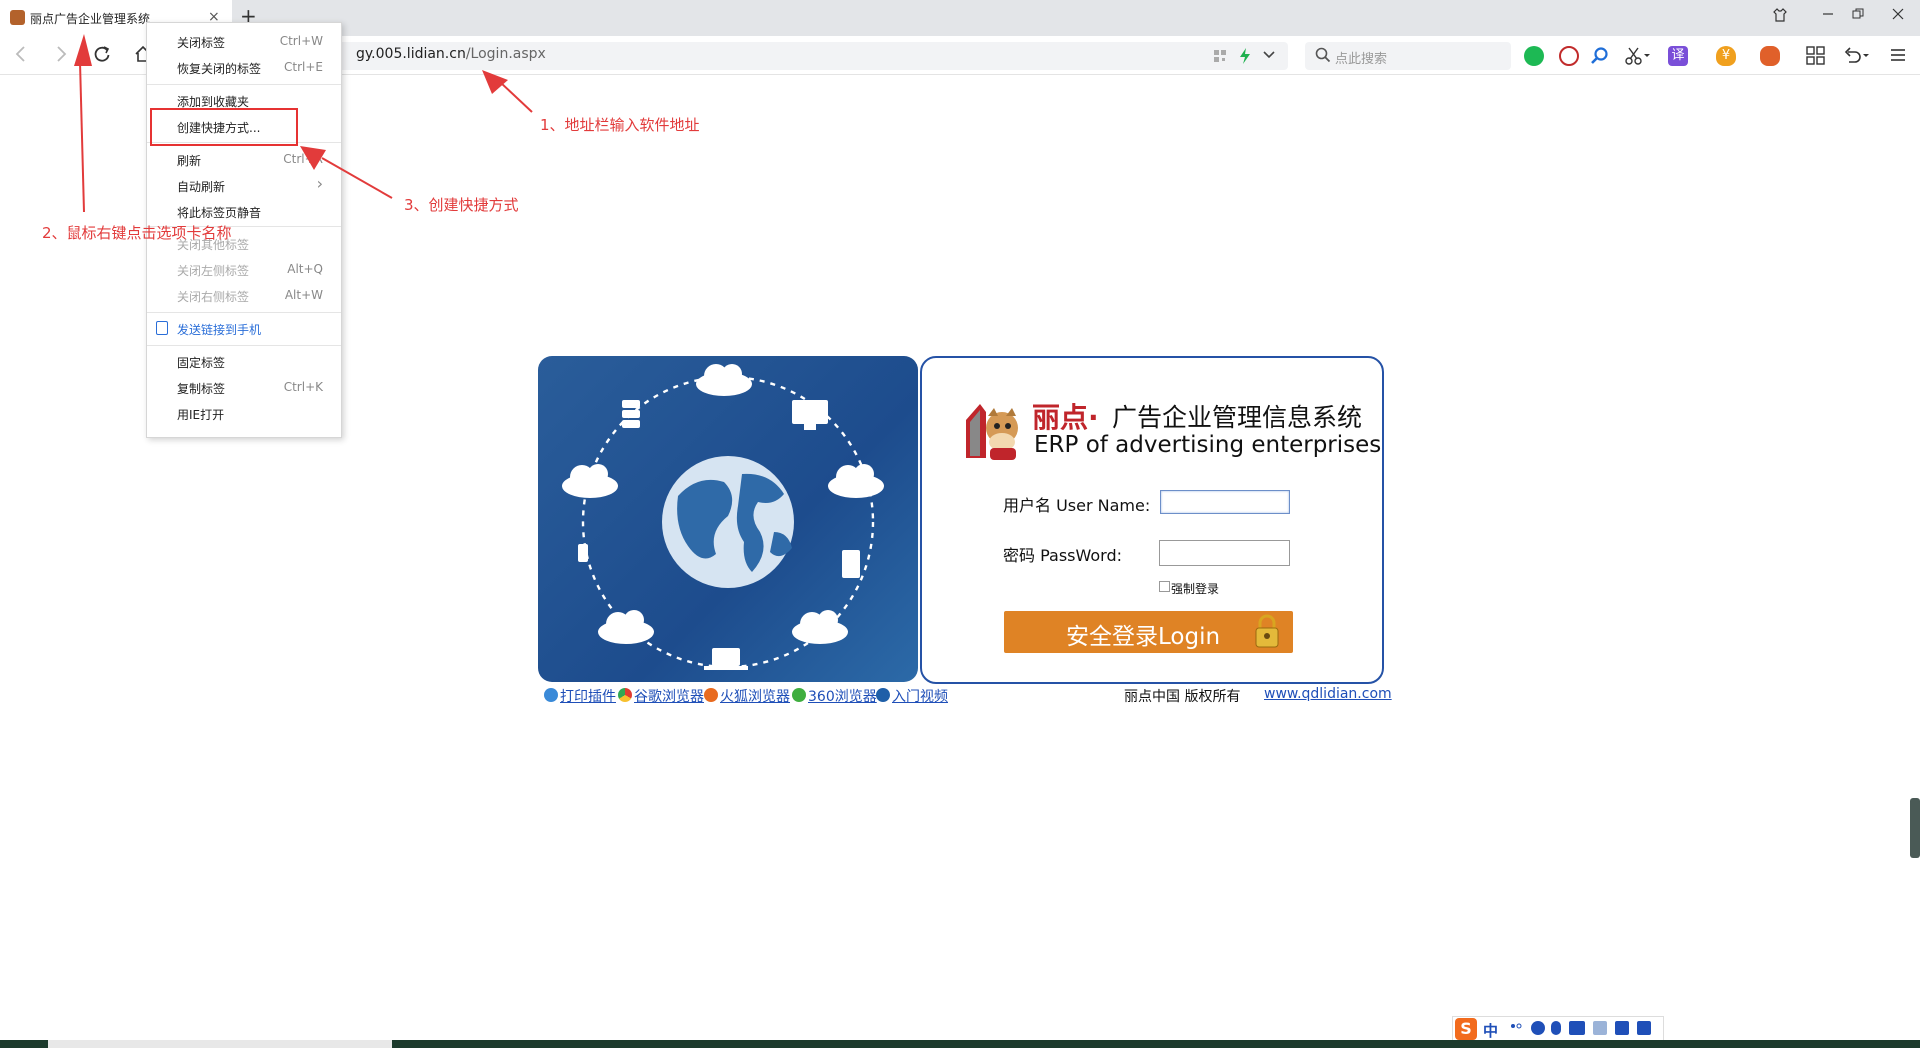 This screenshot has width=1920, height=1048. Describe the element at coordinates (551, 695) in the screenshot. I see `print-plugin-icon` at that location.